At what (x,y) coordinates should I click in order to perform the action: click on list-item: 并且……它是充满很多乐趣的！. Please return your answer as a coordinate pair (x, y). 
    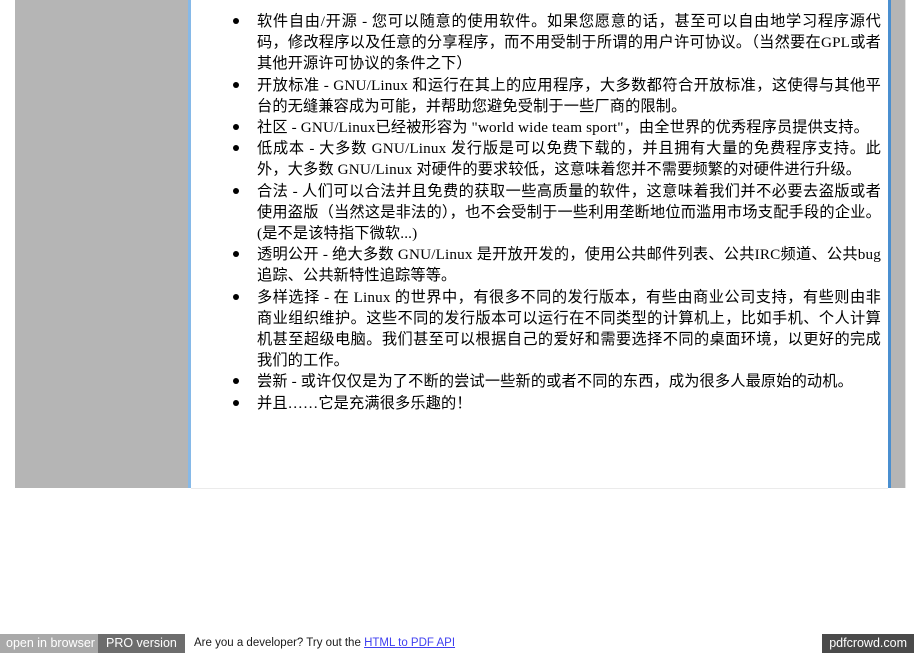
    Looking at the image, I should click on (556, 403).